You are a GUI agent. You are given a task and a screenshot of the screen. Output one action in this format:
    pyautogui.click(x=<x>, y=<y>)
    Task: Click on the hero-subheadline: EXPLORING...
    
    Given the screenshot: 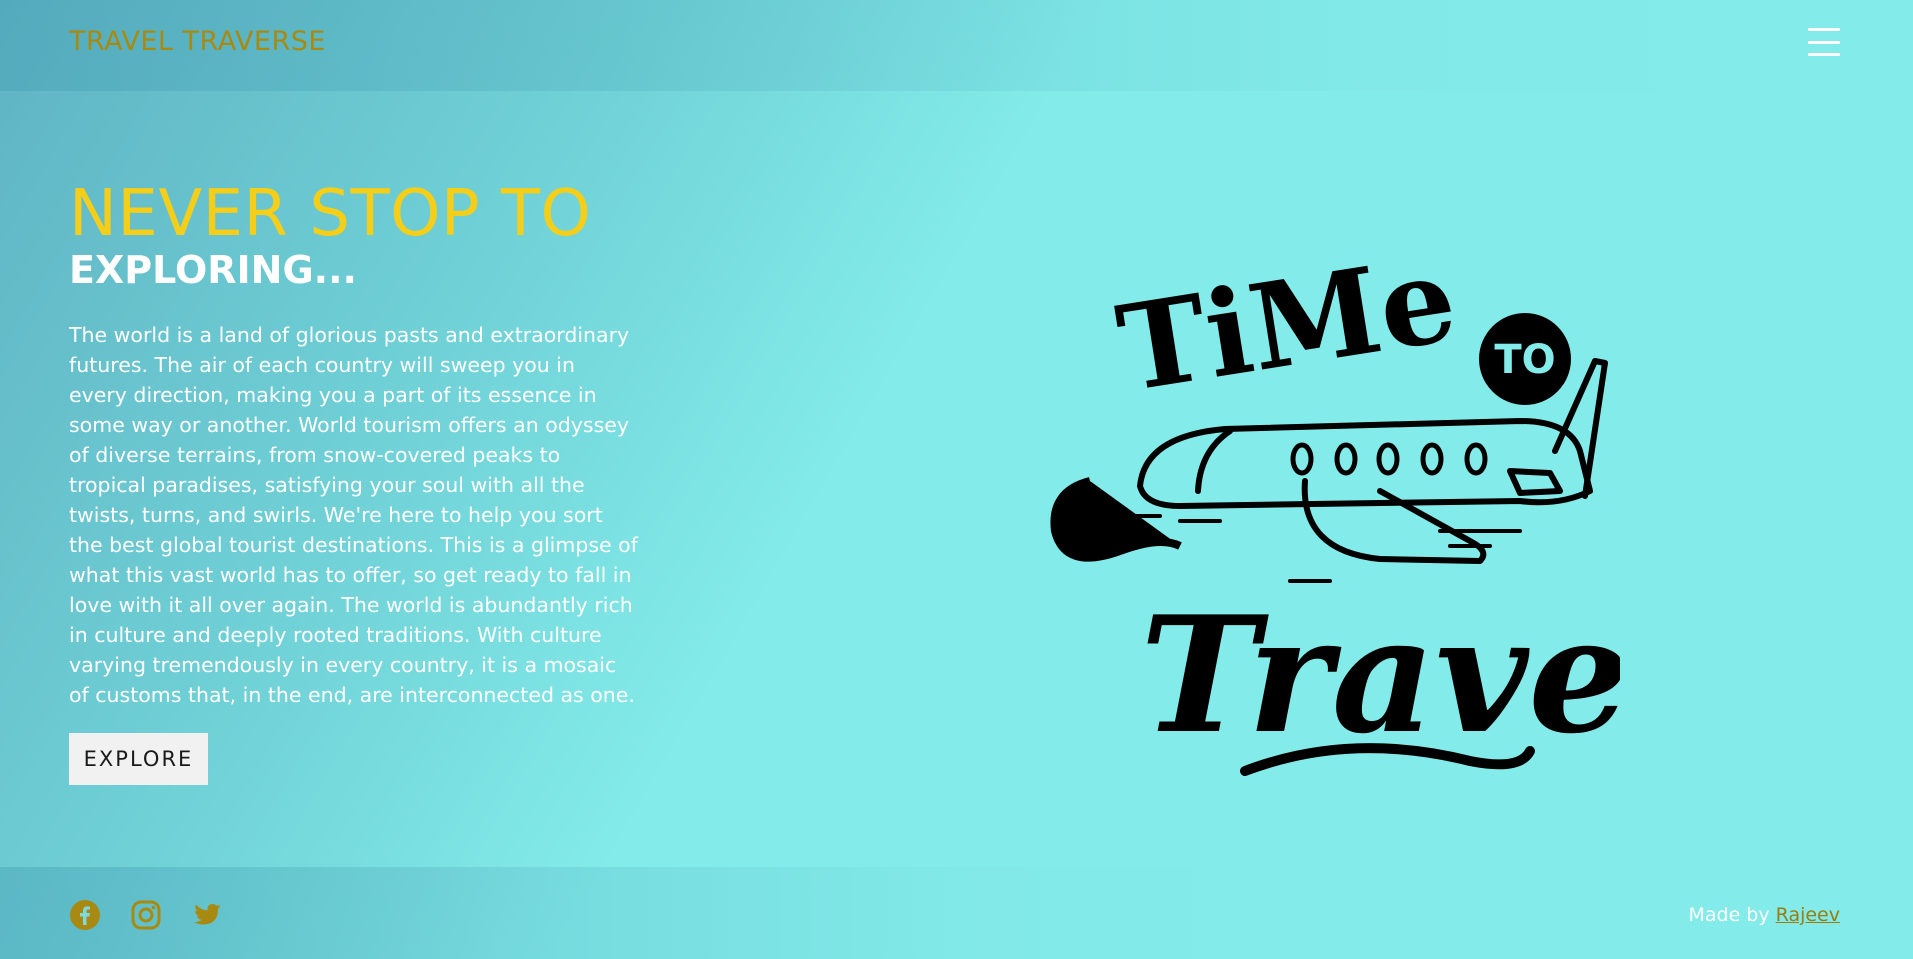 What is the action you would take?
    pyautogui.click(x=213, y=270)
    